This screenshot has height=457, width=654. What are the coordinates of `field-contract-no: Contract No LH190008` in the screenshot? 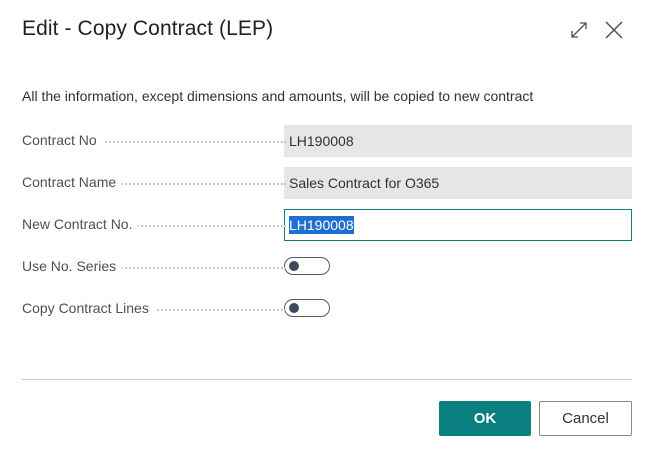 It's located at (327, 141).